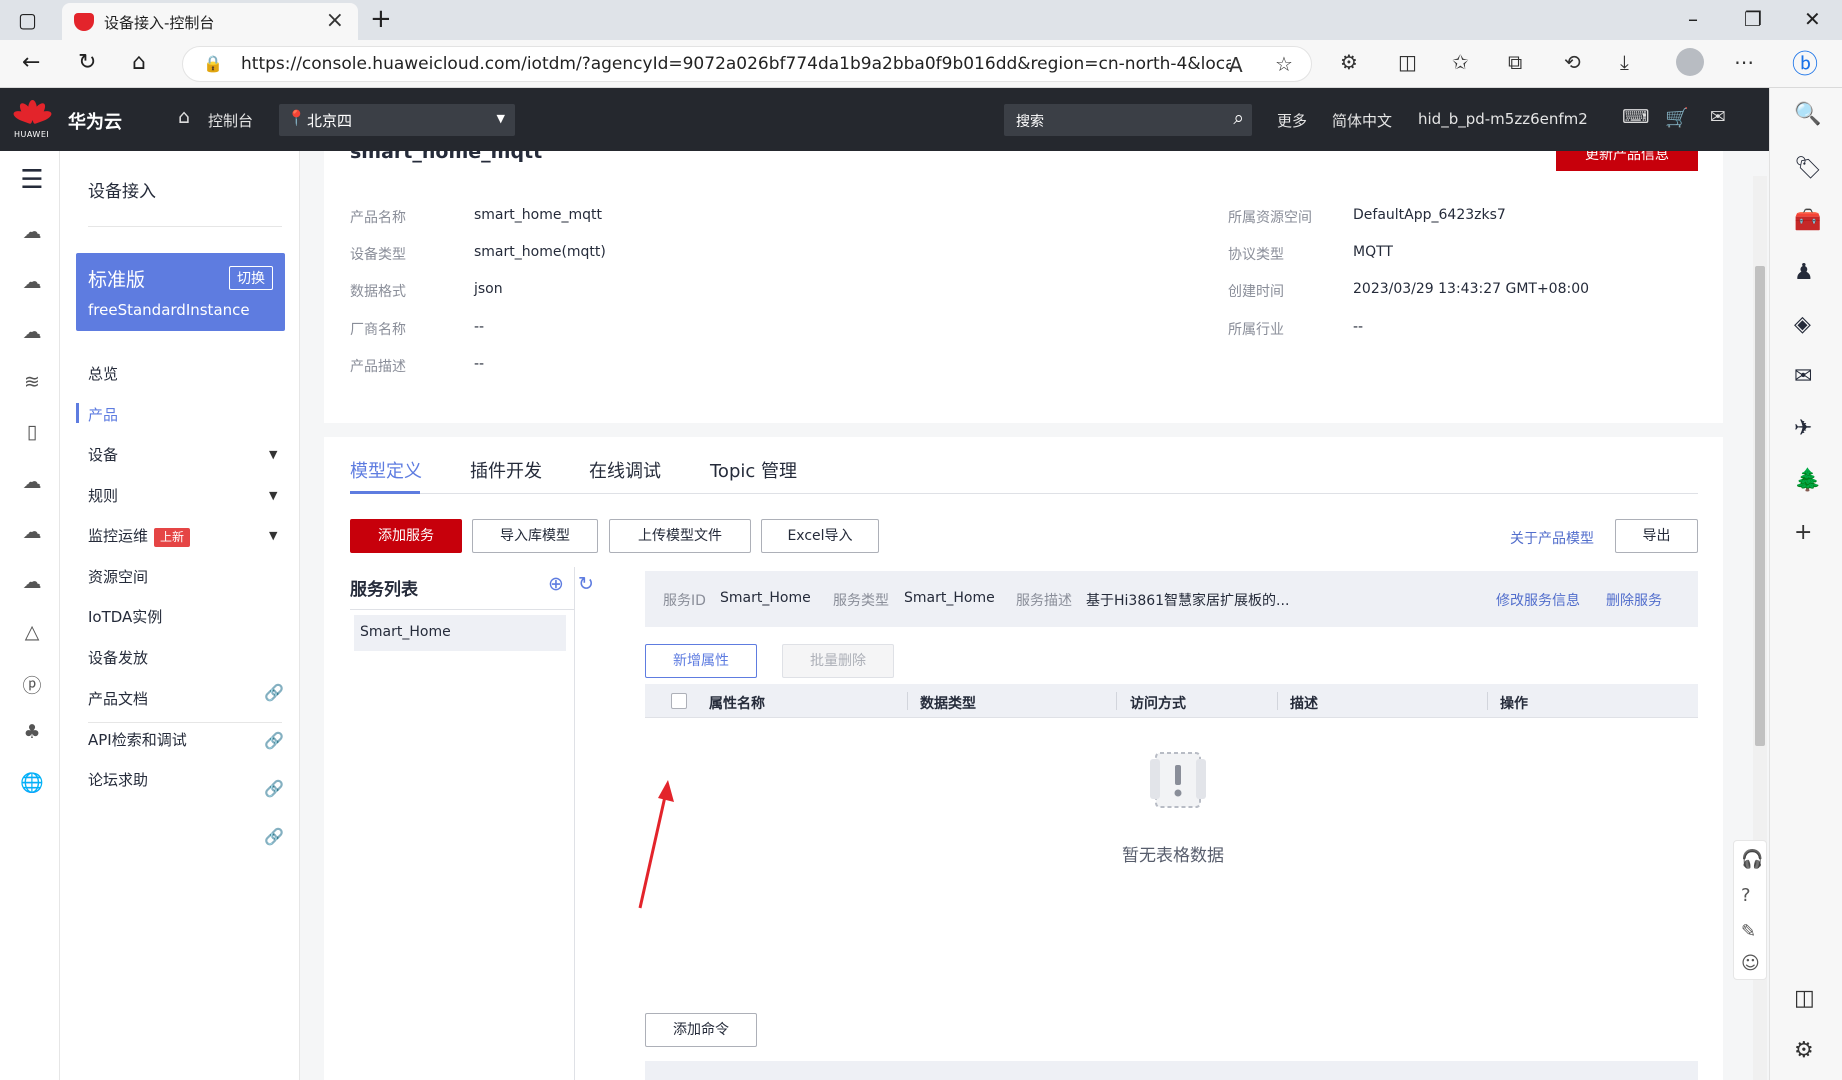  What do you see at coordinates (1807, 220) in the screenshot?
I see `tools-icon: 🧰` at bounding box center [1807, 220].